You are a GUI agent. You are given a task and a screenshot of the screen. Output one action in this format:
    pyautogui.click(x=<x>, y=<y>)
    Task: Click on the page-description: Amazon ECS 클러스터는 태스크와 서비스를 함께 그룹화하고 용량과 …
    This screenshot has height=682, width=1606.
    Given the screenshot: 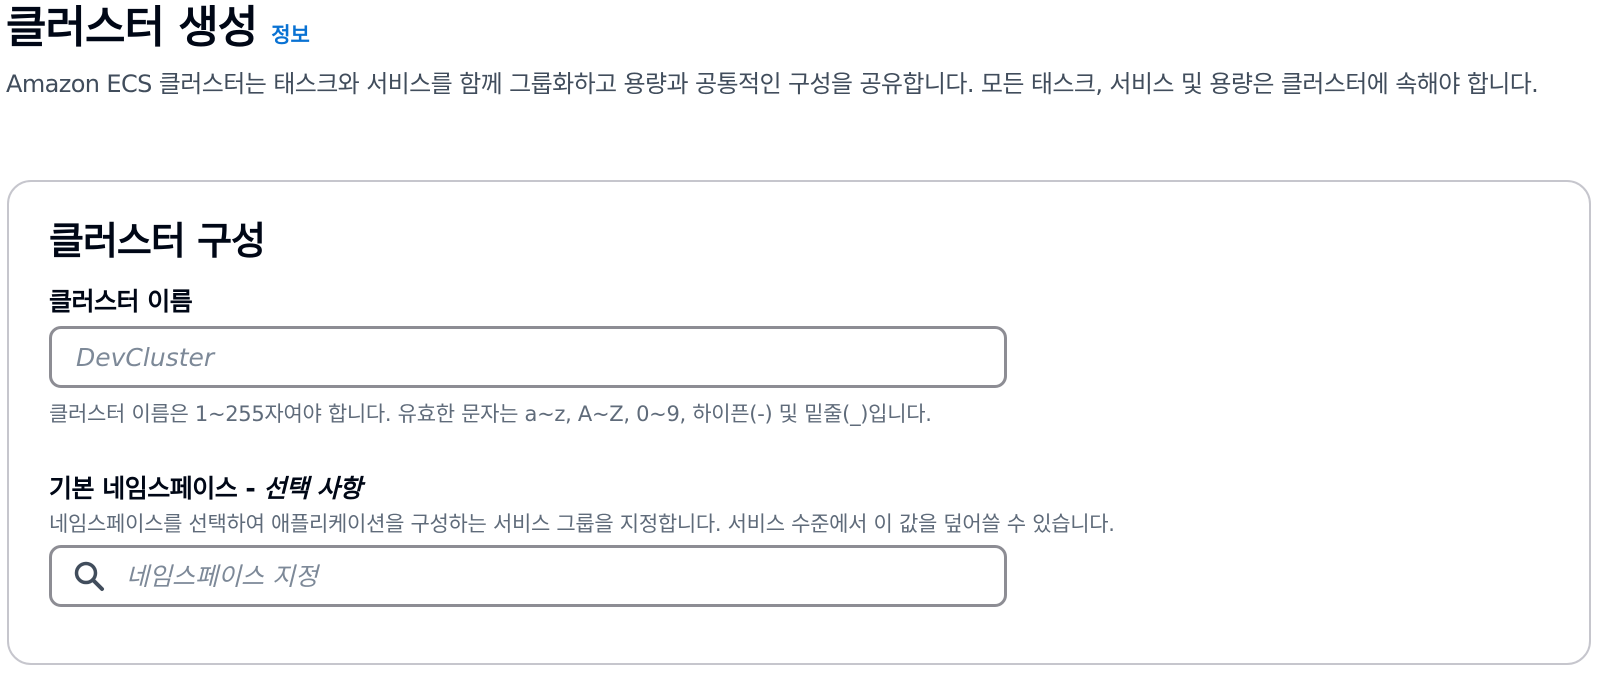 What is the action you would take?
    pyautogui.click(x=772, y=84)
    